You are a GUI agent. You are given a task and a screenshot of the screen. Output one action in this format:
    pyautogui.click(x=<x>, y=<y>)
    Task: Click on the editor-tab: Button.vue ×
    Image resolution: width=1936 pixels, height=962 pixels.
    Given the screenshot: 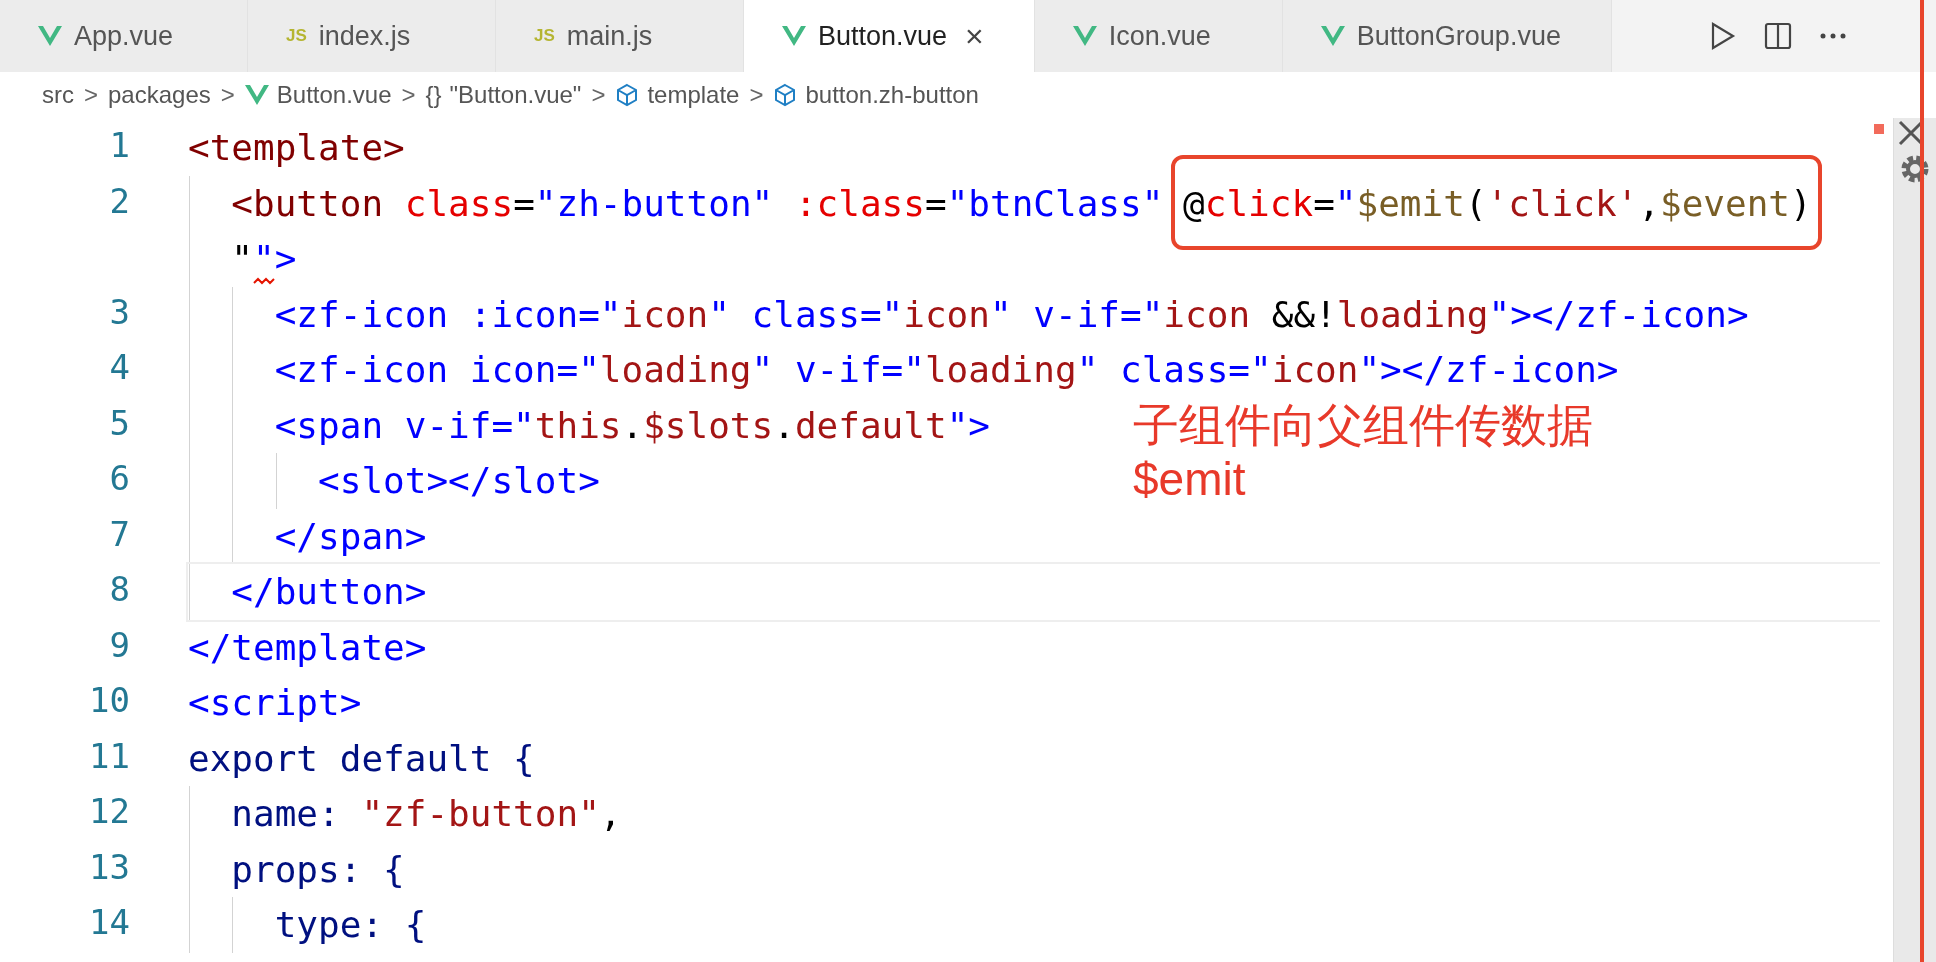 What is the action you would take?
    pyautogui.click(x=889, y=36)
    